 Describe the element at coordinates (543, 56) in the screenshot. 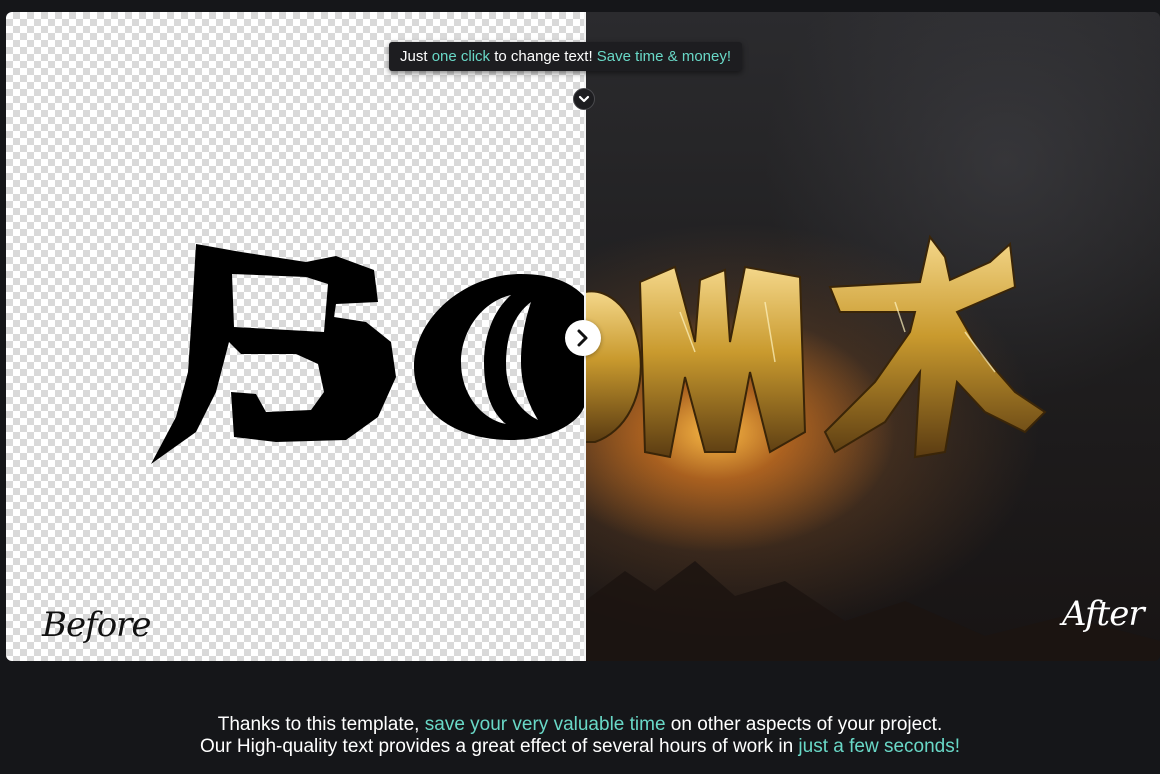

I see `tooltip-text-2: to change text!` at that location.